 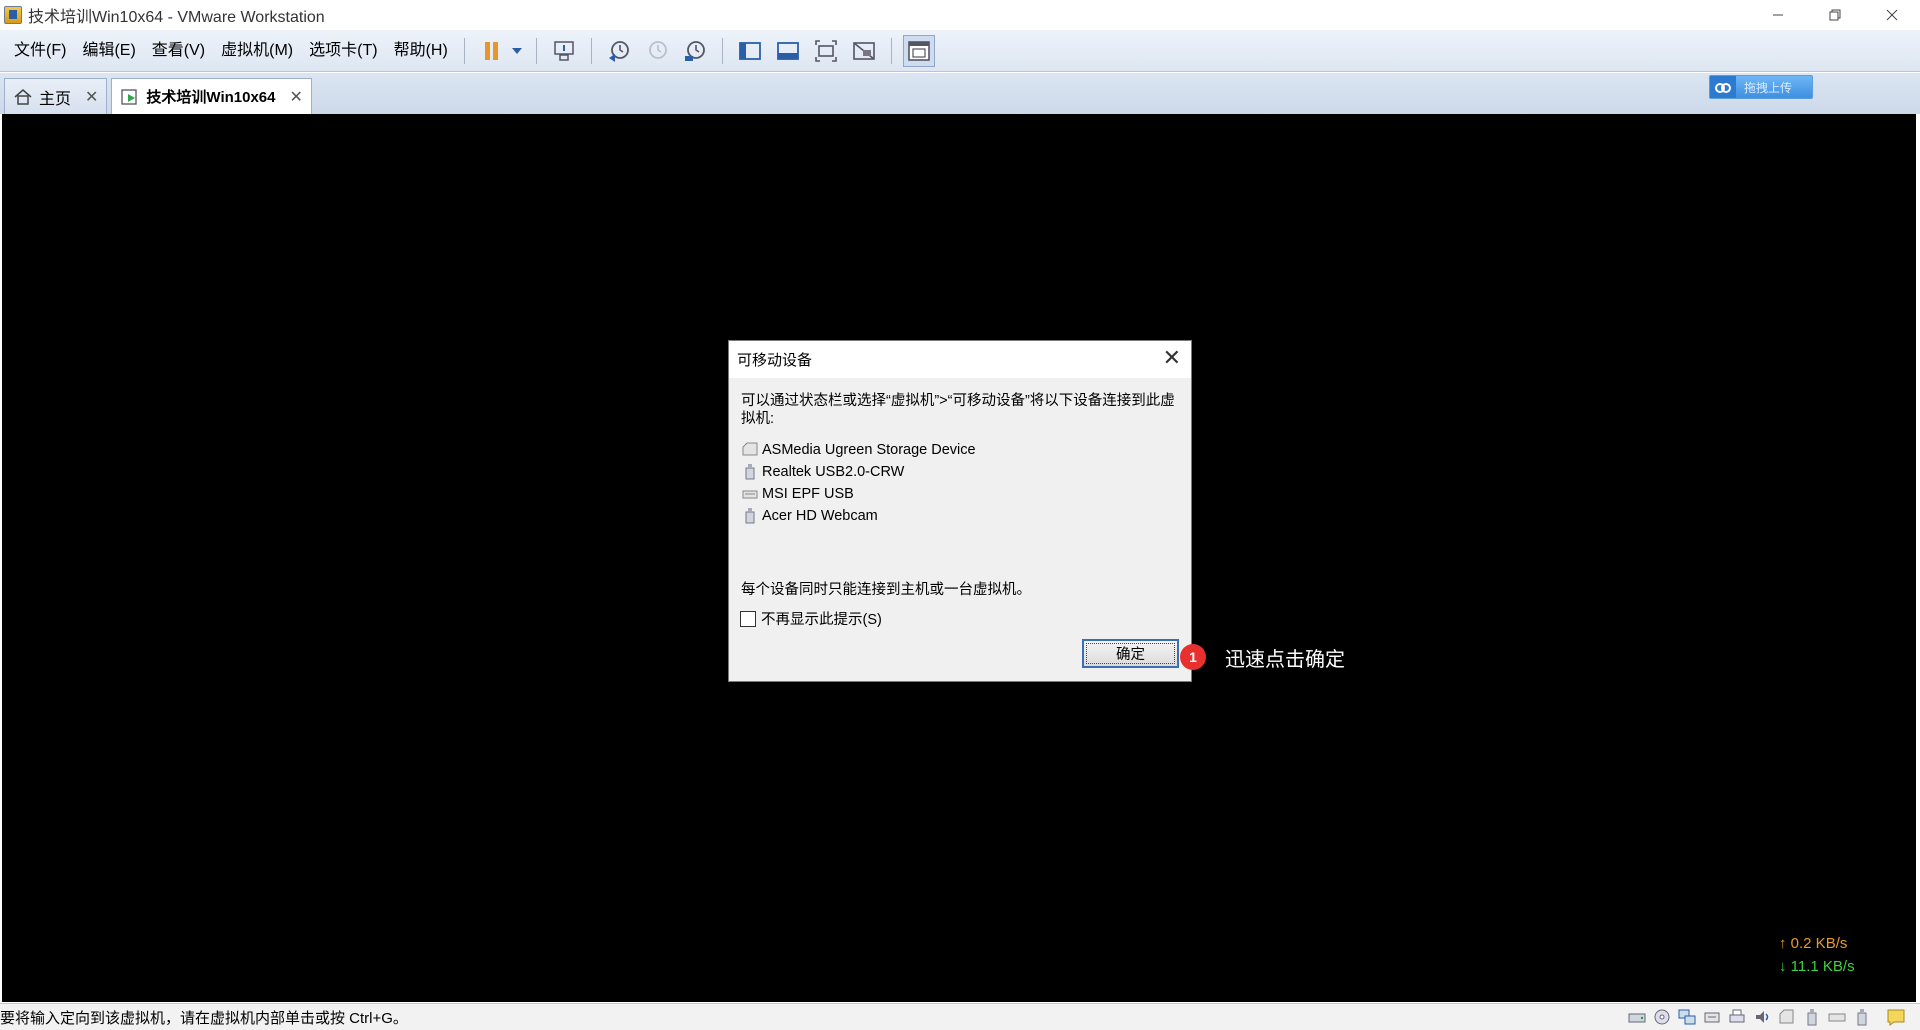 What do you see at coordinates (960, 51) in the screenshot?
I see `menu-toolbar: 文件(F) 编辑(E) 查看(V) 虚拟机(M) 选项卡(T) 帮助(H)` at bounding box center [960, 51].